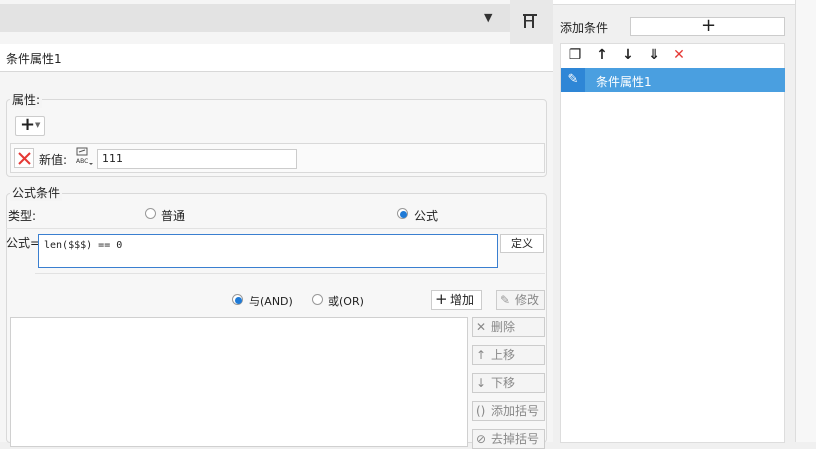  What do you see at coordinates (36, 192) in the screenshot?
I see `formula-condition-label: 公式条件` at bounding box center [36, 192].